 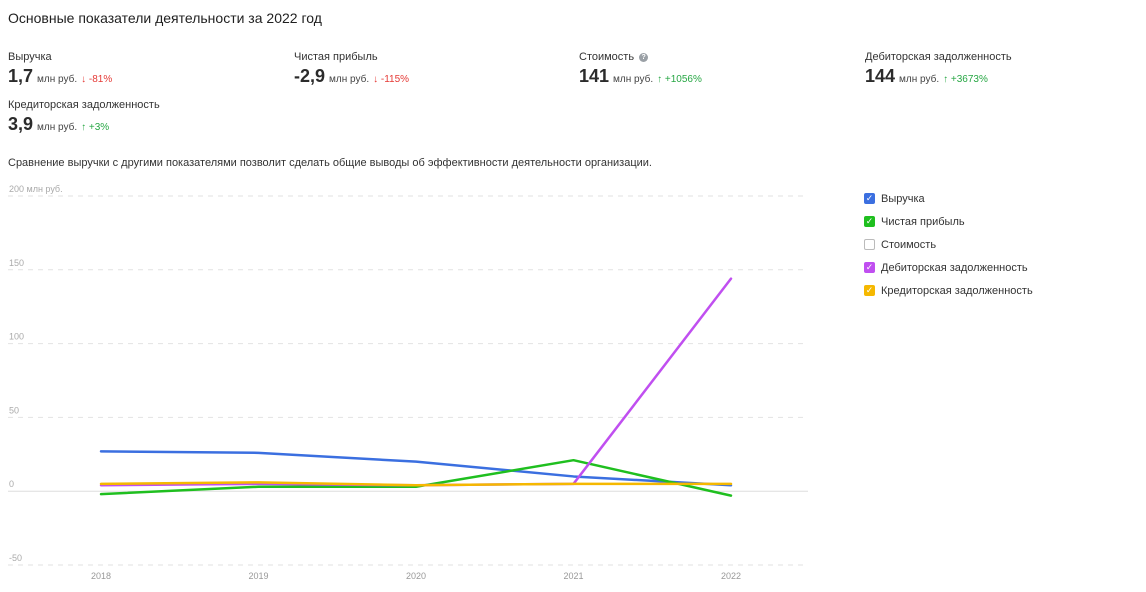 I want to click on metric-label: Кредиторская задолженность, so click(x=84, y=105).